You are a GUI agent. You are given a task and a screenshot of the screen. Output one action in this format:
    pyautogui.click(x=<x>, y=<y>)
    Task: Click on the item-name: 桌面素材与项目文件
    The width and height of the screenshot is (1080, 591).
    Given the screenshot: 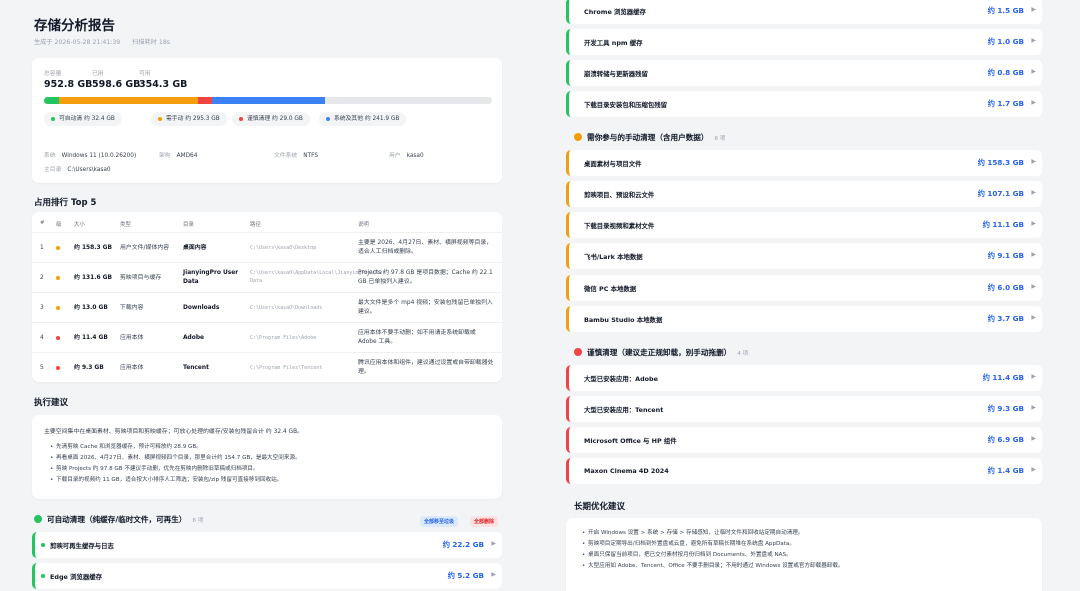 What is the action you would take?
    pyautogui.click(x=613, y=163)
    